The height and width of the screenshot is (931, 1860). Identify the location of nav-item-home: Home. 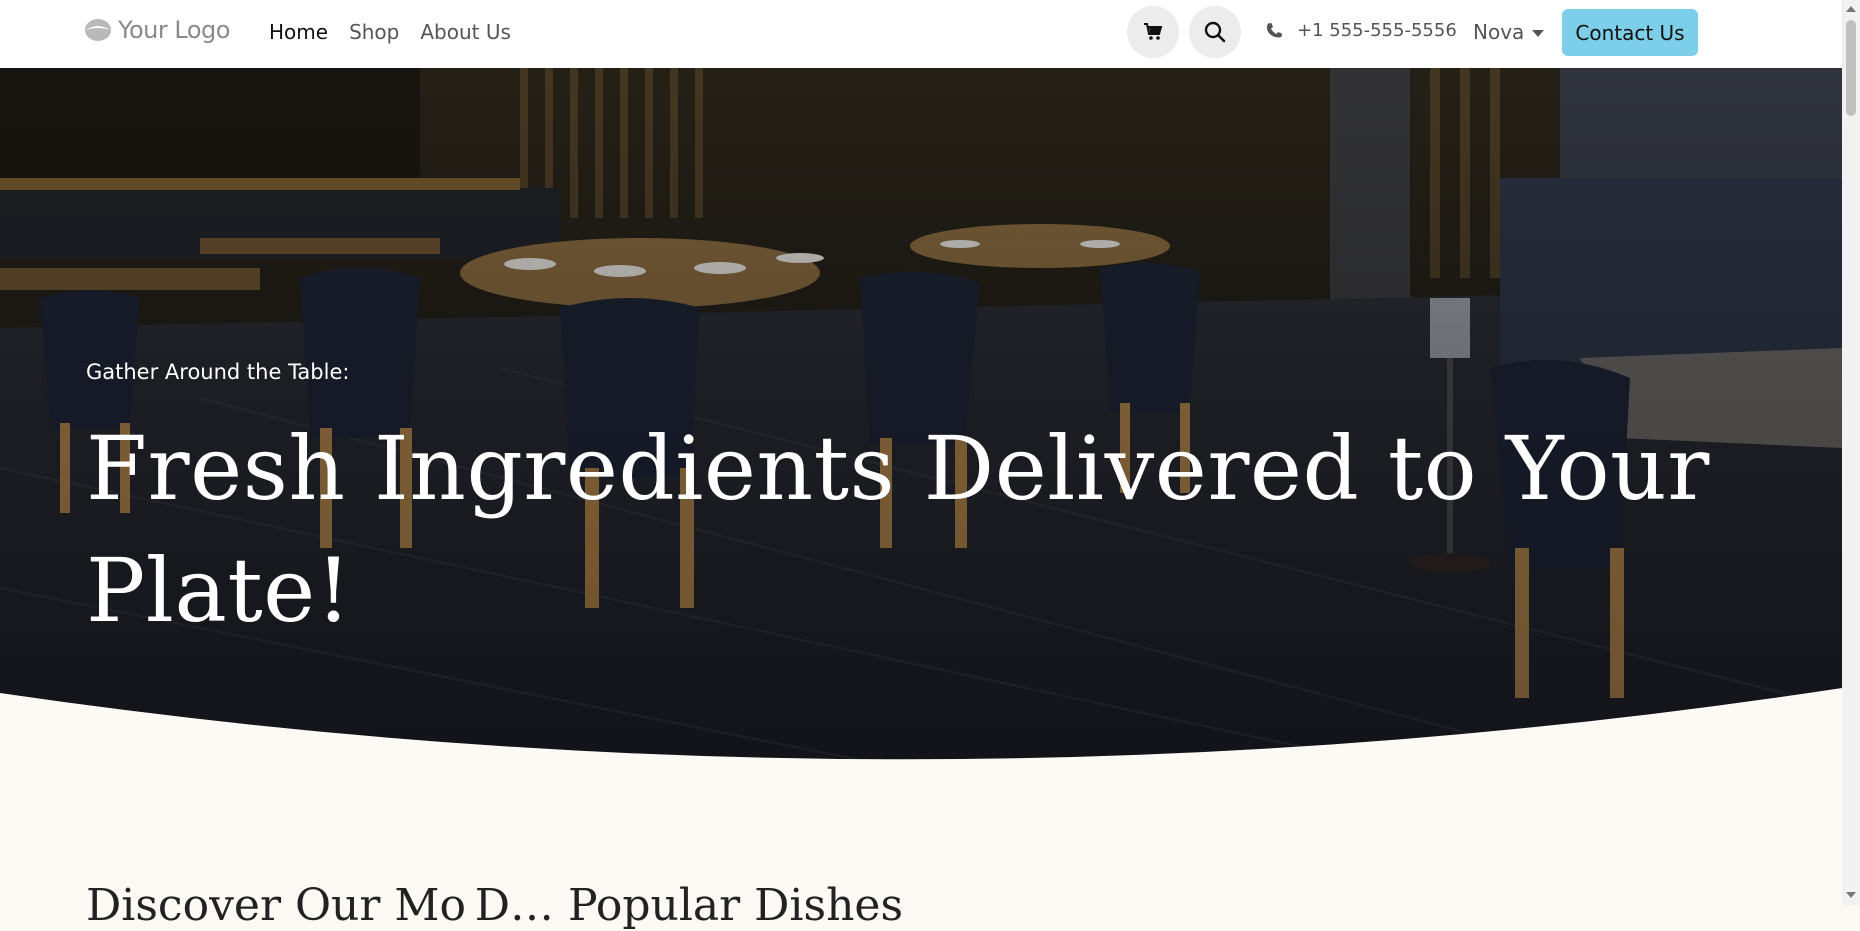
(298, 32).